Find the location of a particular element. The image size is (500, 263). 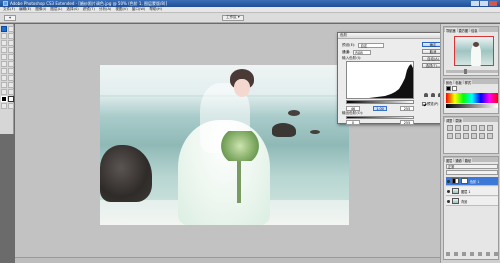

bg-swatch is located at coordinates (454, 88).